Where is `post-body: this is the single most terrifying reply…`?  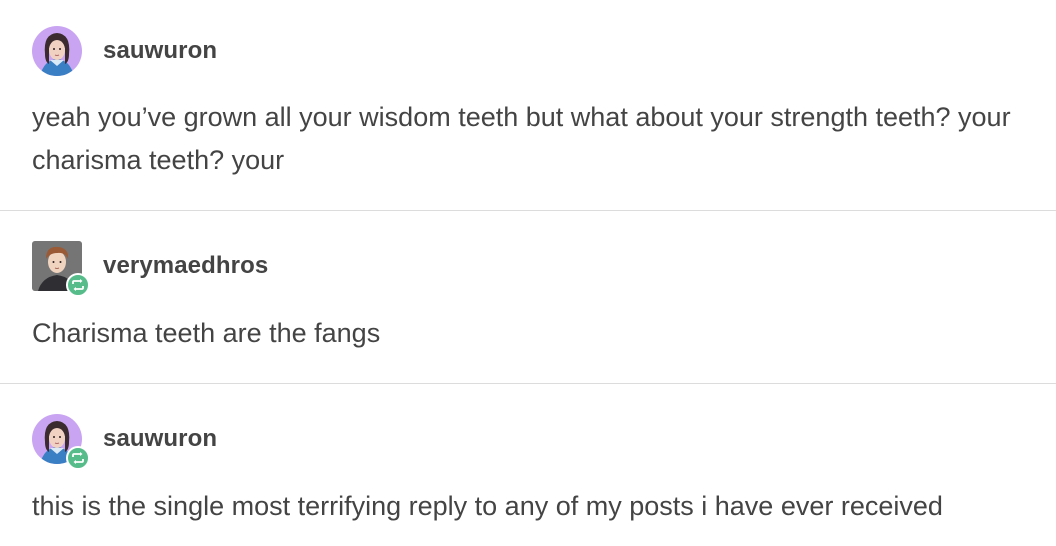
post-body: this is the single most terrifying reply… is located at coordinates (487, 506).